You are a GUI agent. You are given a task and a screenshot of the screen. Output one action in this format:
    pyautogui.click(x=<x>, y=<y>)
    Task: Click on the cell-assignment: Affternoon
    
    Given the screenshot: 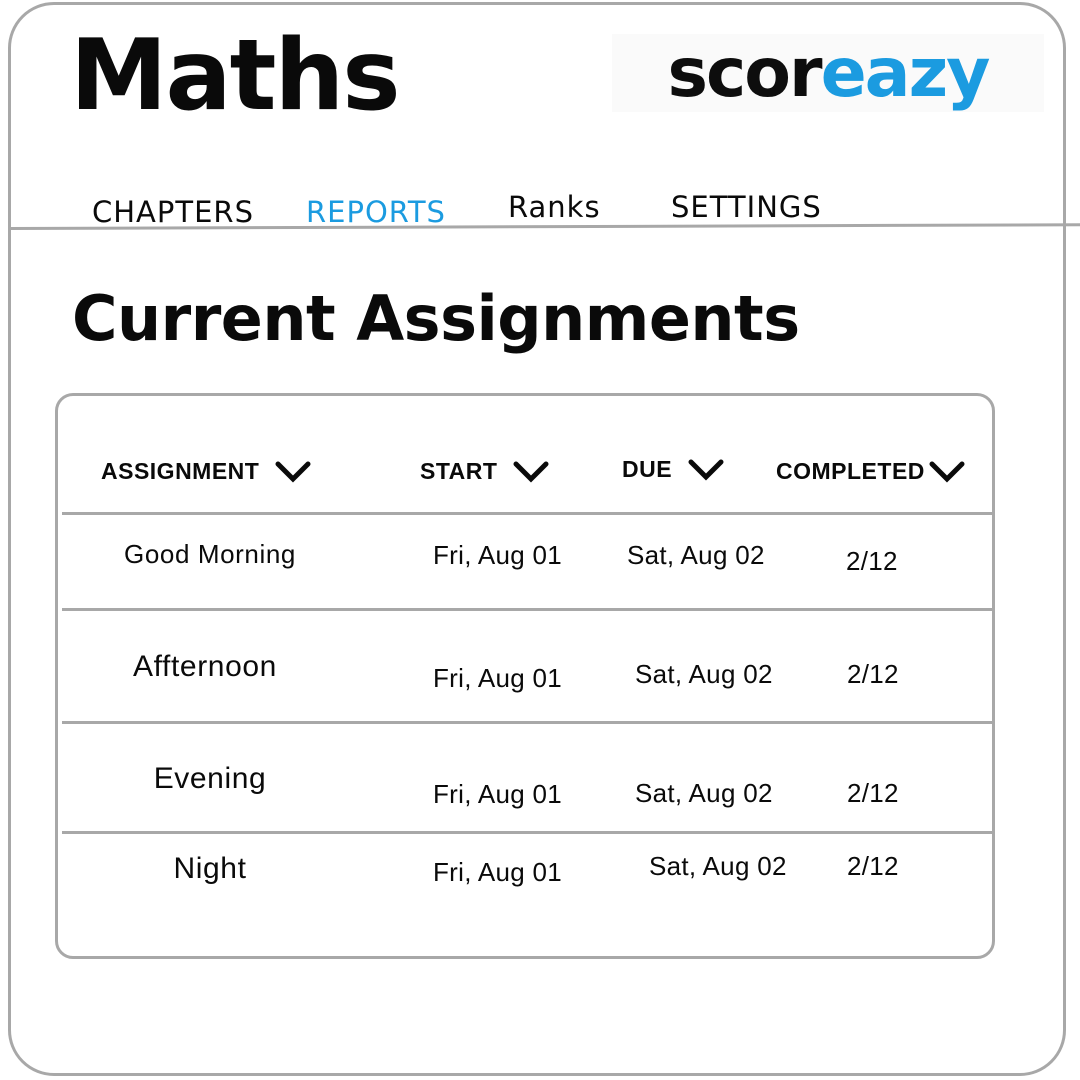 What is the action you would take?
    pyautogui.click(x=205, y=667)
    